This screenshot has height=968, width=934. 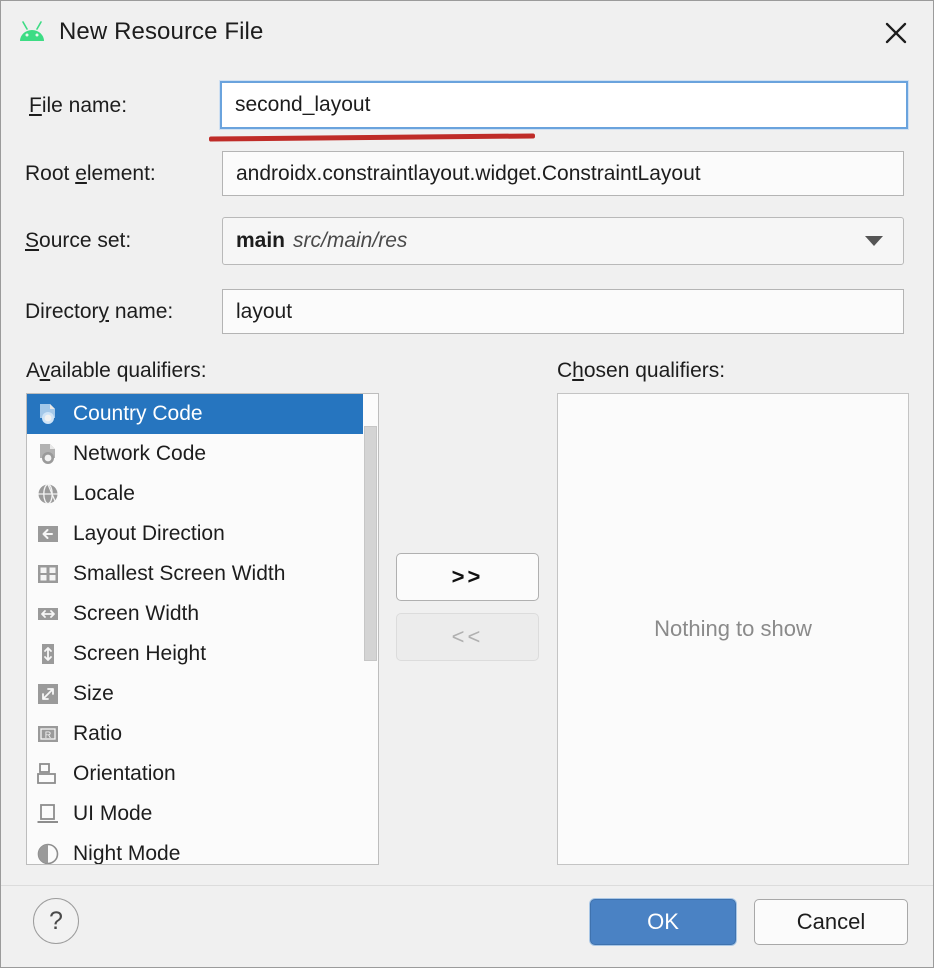 What do you see at coordinates (202, 494) in the screenshot?
I see `list-item: Locale` at bounding box center [202, 494].